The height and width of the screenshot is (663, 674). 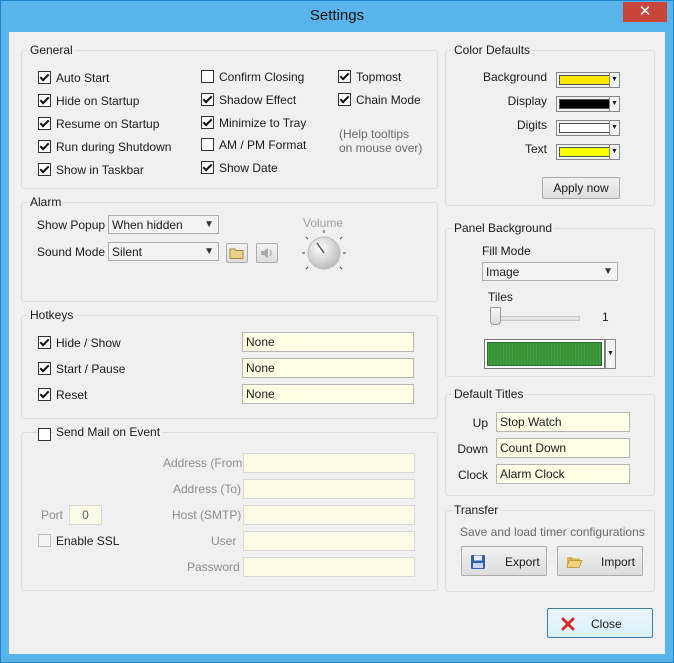 What do you see at coordinates (44, 368) in the screenshot?
I see `start-pause-hotkey-checkbox` at bounding box center [44, 368].